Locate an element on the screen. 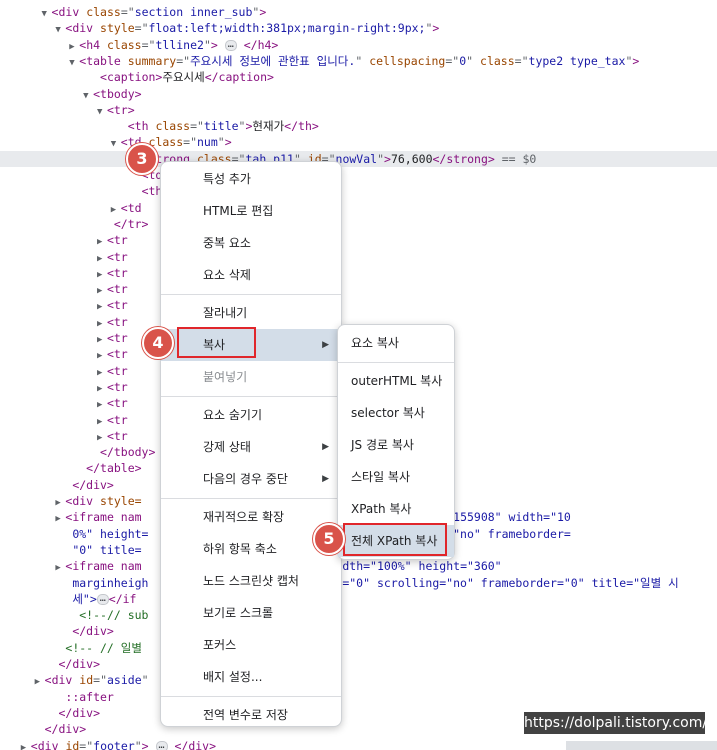  horizontal-scrollbar is located at coordinates (641, 745).